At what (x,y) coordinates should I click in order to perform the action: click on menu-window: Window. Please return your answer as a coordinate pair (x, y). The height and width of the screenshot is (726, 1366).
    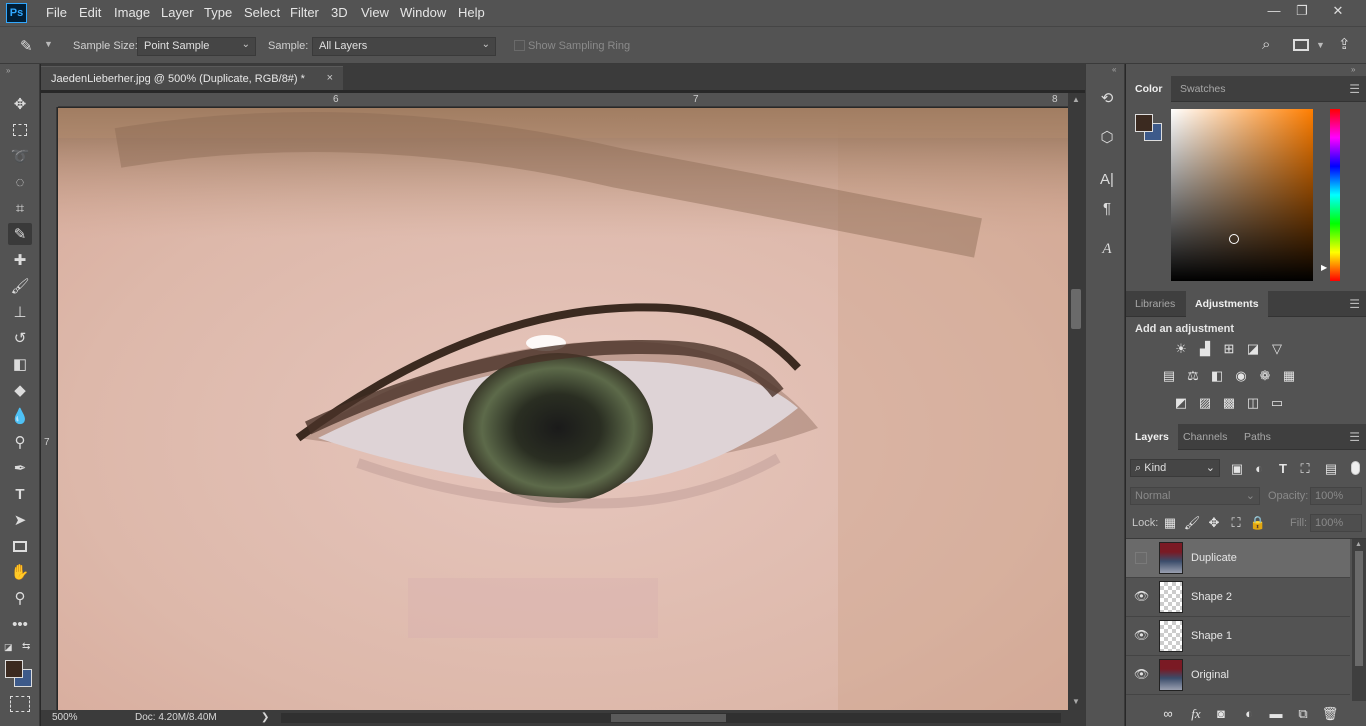
    Looking at the image, I should click on (423, 12).